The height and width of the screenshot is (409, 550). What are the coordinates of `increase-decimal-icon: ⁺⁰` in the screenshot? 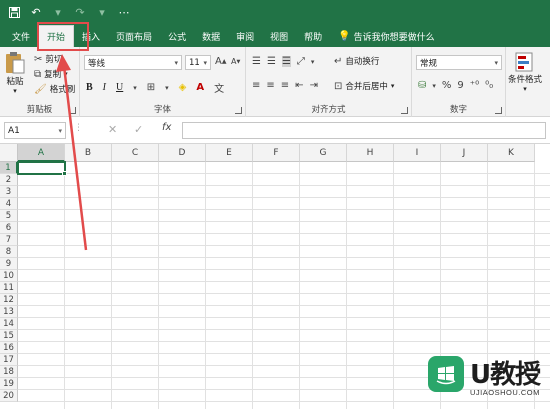 It's located at (474, 85).